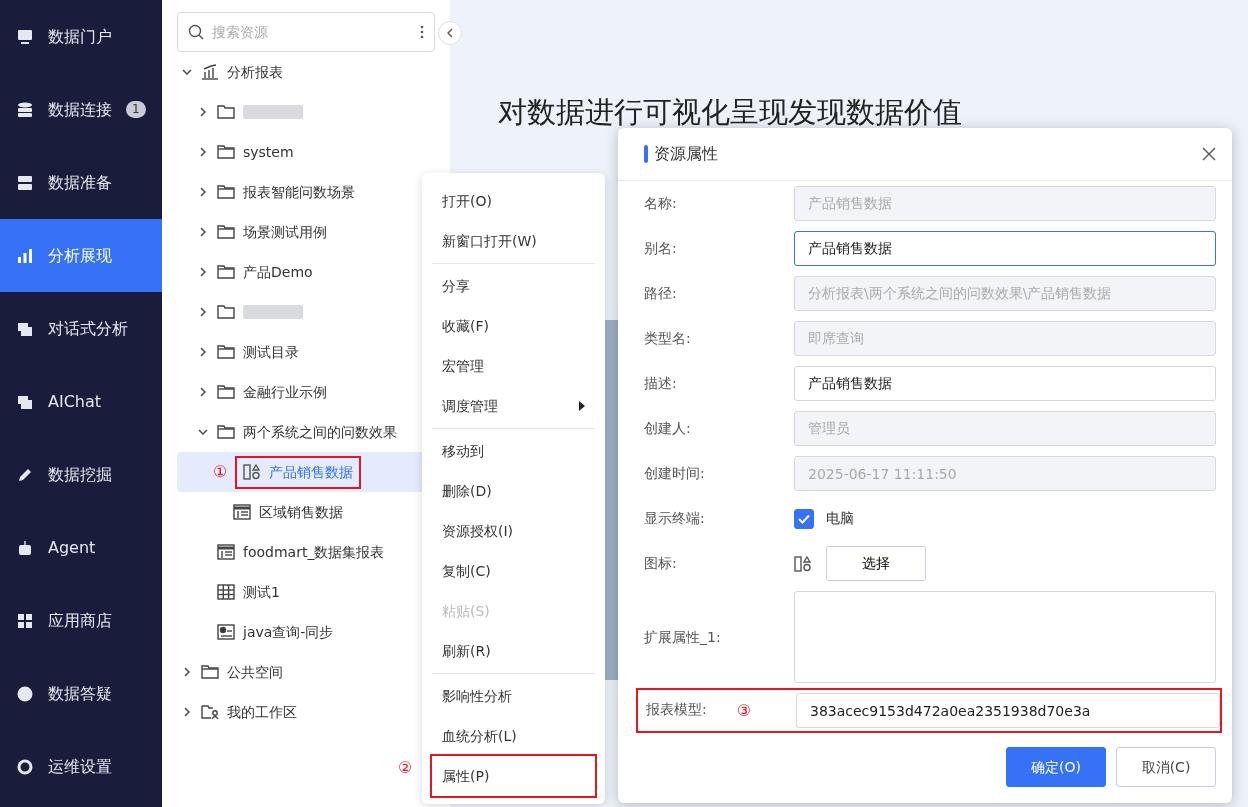 Image resolution: width=1248 pixels, height=807 pixels. Describe the element at coordinates (667, 428) in the screenshot. I see `field-label: 创建人:` at that location.